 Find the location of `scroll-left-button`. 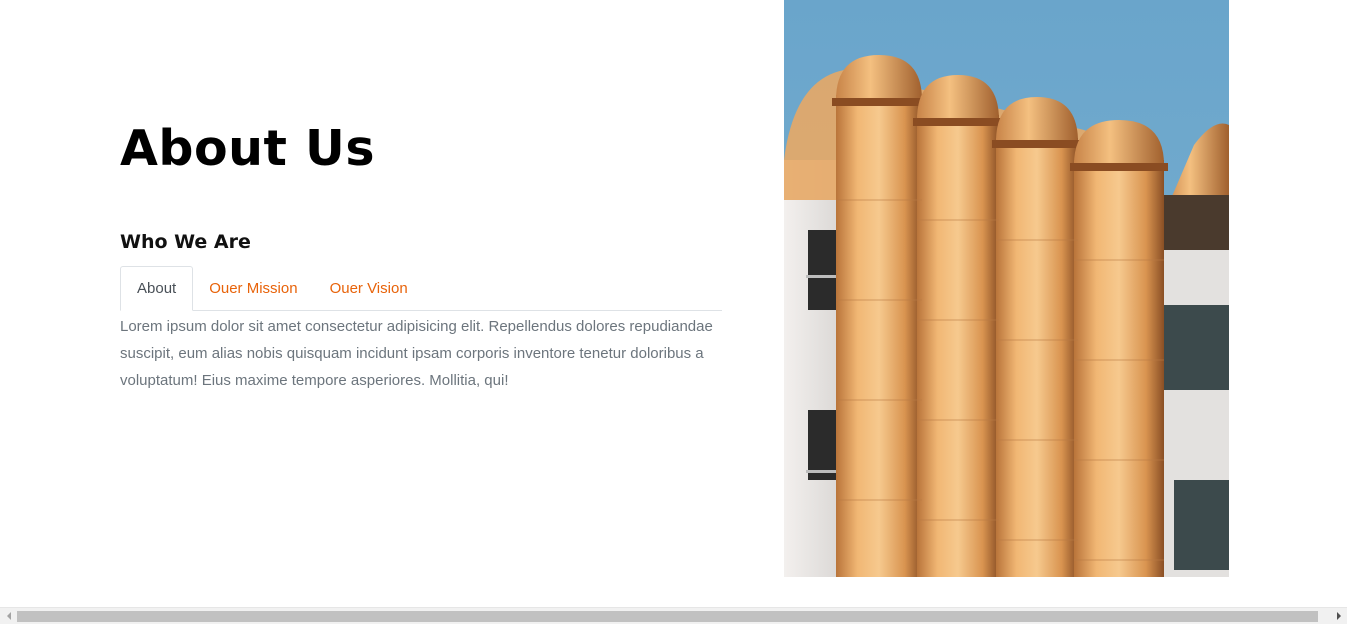

scroll-left-button is located at coordinates (8, 616).